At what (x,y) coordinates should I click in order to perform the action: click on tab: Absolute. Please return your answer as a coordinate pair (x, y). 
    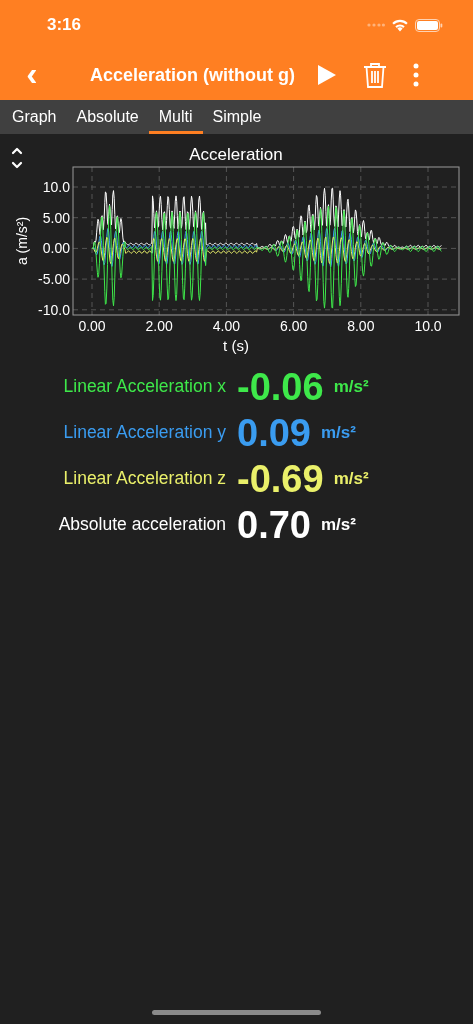
    Looking at the image, I should click on (107, 117).